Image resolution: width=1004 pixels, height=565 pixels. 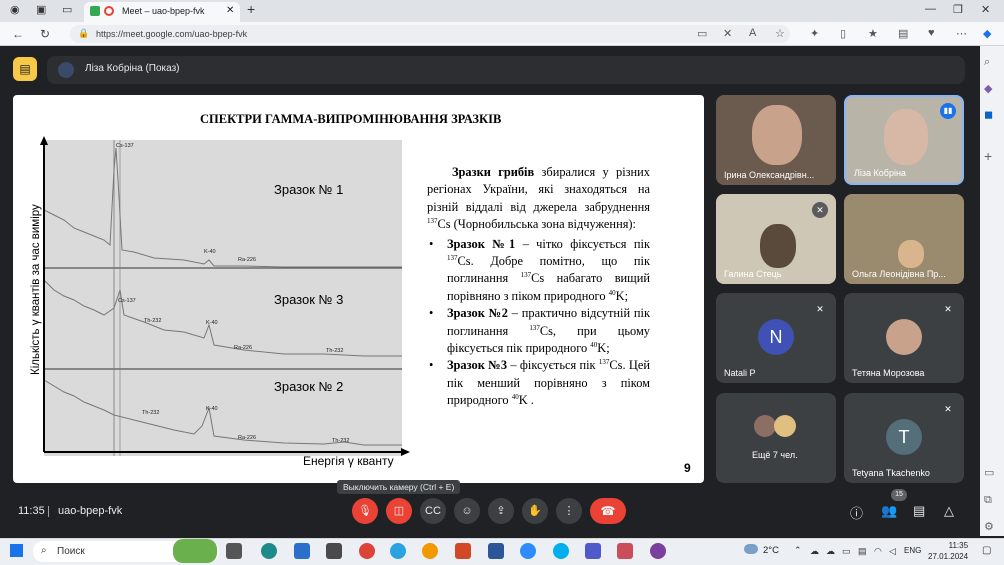 I want to click on more-participants-tile: Ещё 7 чел., so click(x=776, y=438).